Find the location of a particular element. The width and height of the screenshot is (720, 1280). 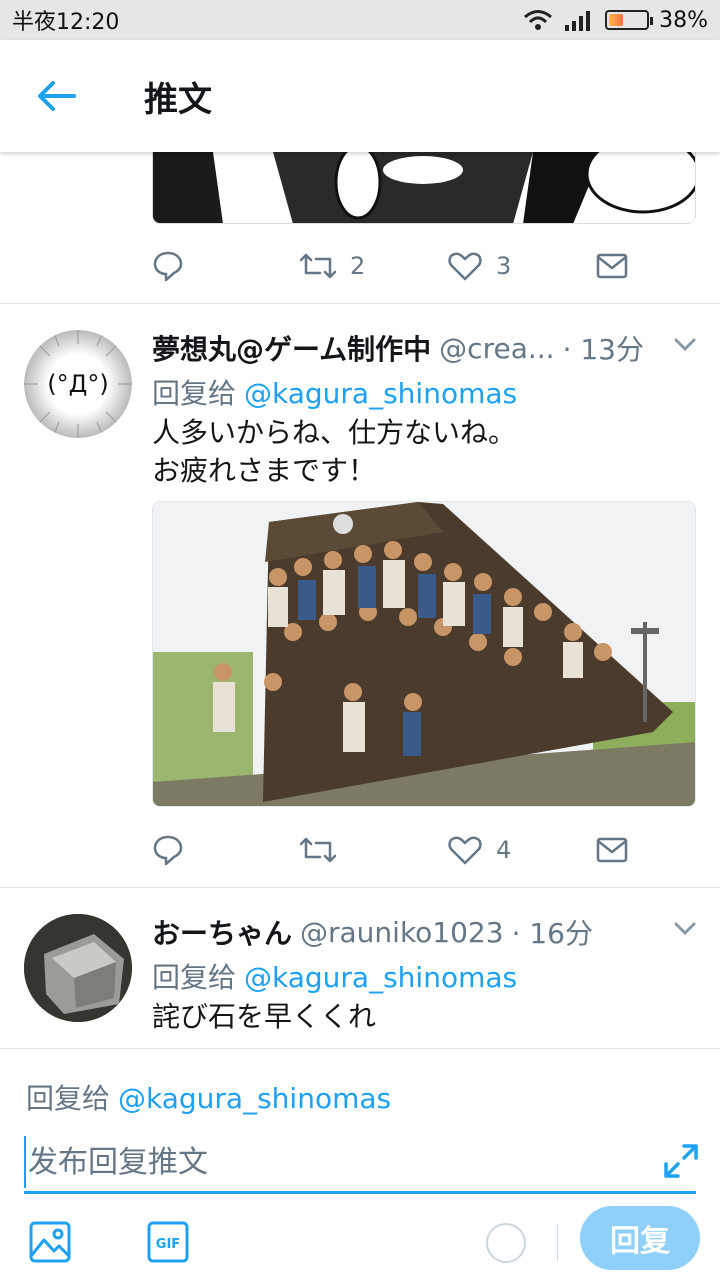

arrow-left-icon is located at coordinates (57, 96).